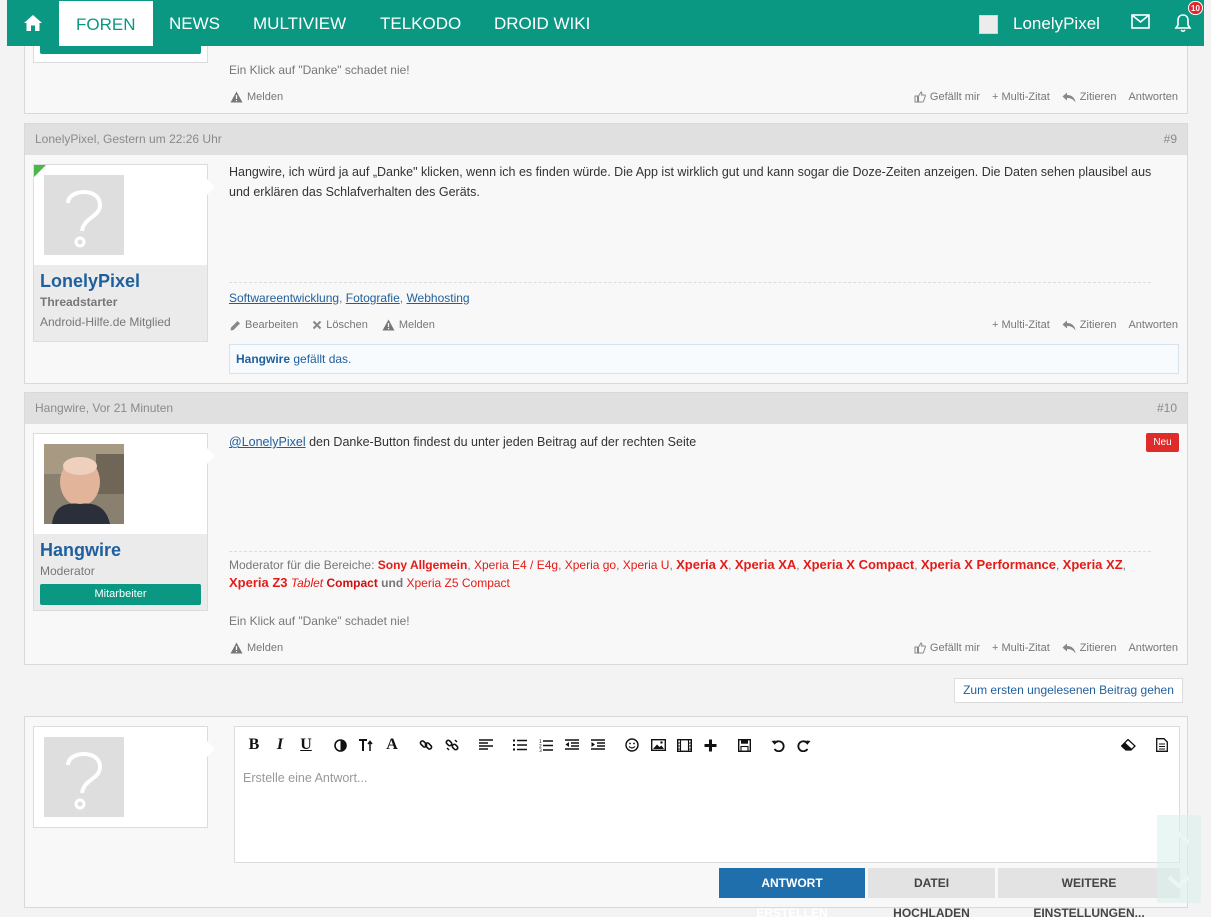 This screenshot has width=1211, height=917. Describe the element at coordinates (684, 745) in the screenshot. I see `video-icon` at that location.